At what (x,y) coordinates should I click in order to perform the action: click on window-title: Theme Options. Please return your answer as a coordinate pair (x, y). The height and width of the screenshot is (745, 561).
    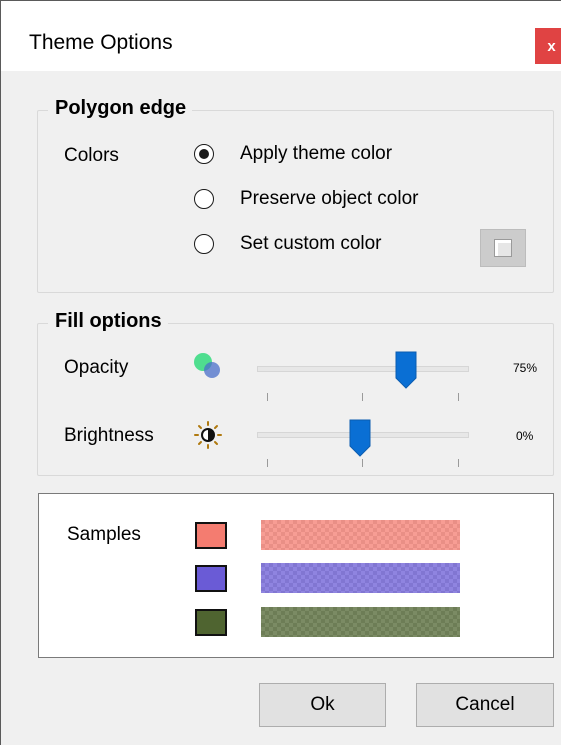
    Looking at the image, I should click on (101, 42).